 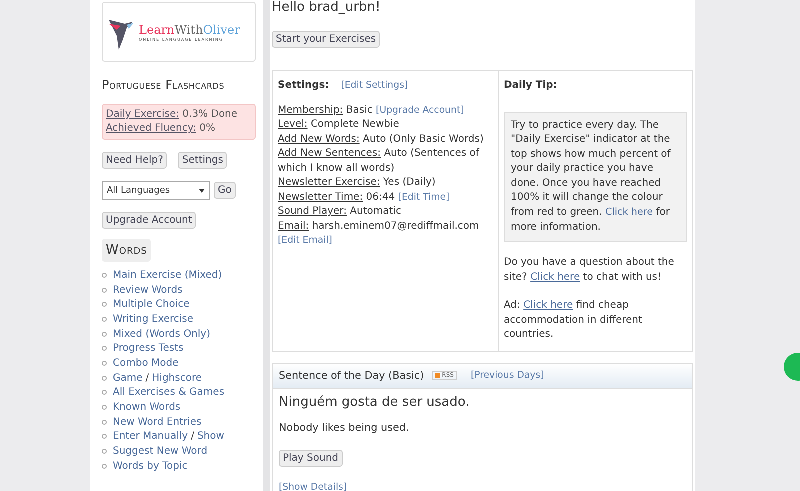 I want to click on previous-days-link: [Previous Days], so click(x=507, y=376).